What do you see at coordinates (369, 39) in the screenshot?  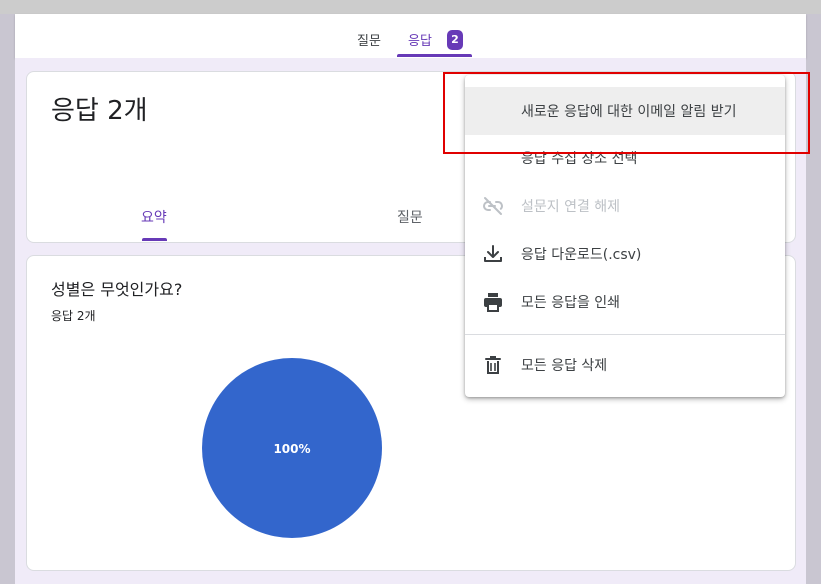 I see `tab-questions: 질문` at bounding box center [369, 39].